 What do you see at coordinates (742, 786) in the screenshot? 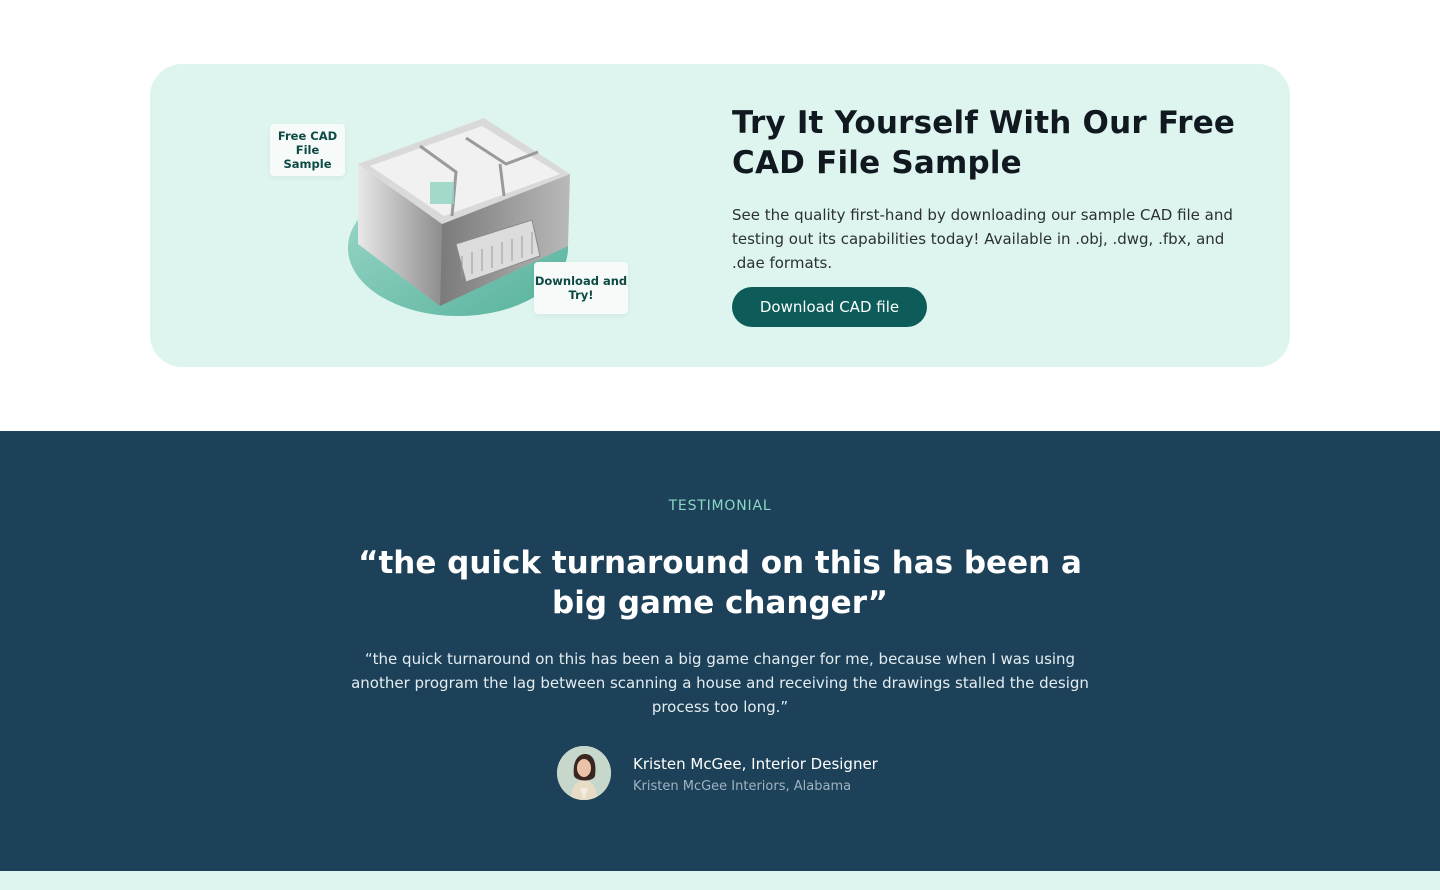
I see `author-company: Kristen McGee Interiors, Alabama` at bounding box center [742, 786].